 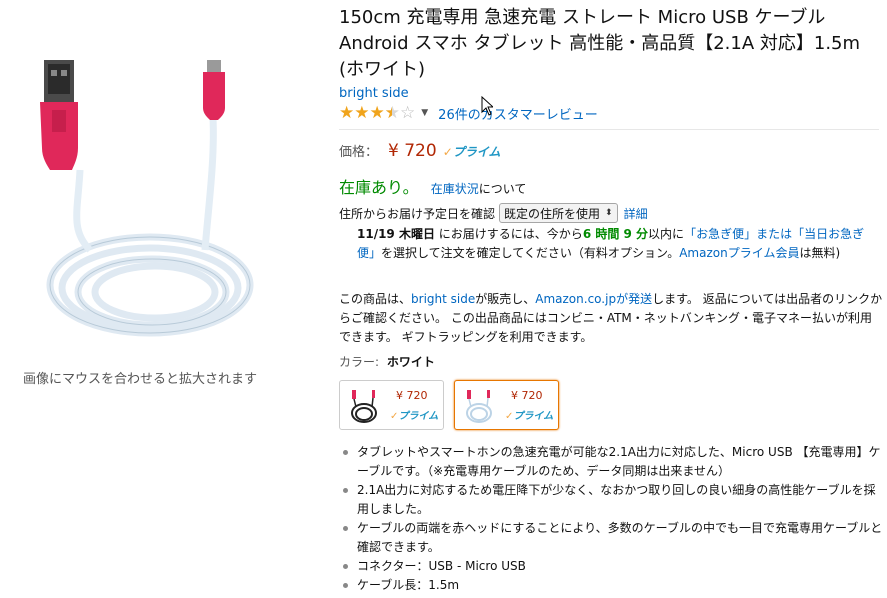 I want to click on empty-star-icon: ☆, so click(x=408, y=113).